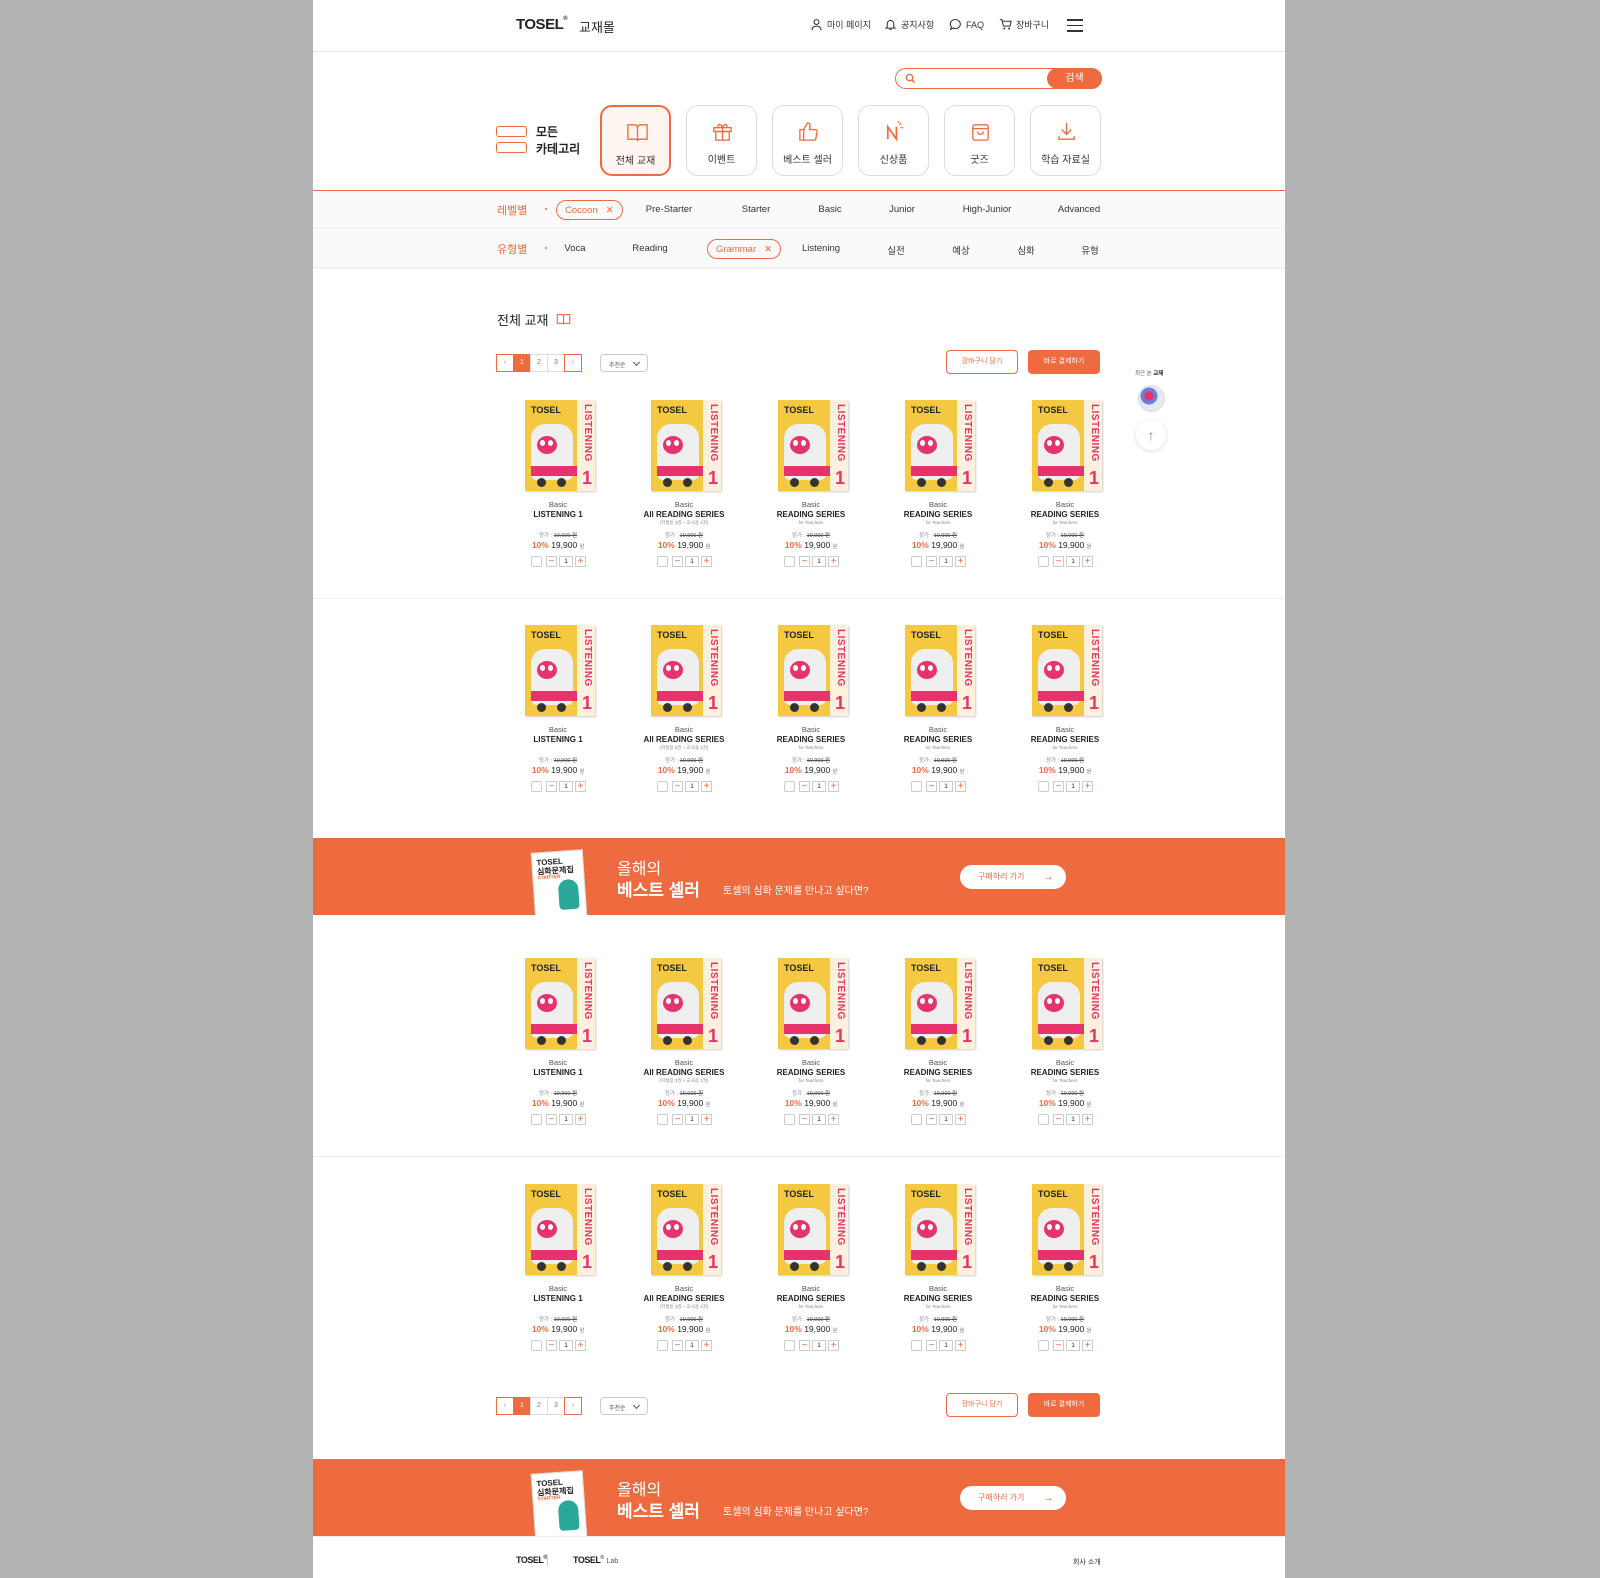 This screenshot has width=1600, height=1578. What do you see at coordinates (1013, 877) in the screenshot?
I see `go-buy-button: 구매하러 가기` at bounding box center [1013, 877].